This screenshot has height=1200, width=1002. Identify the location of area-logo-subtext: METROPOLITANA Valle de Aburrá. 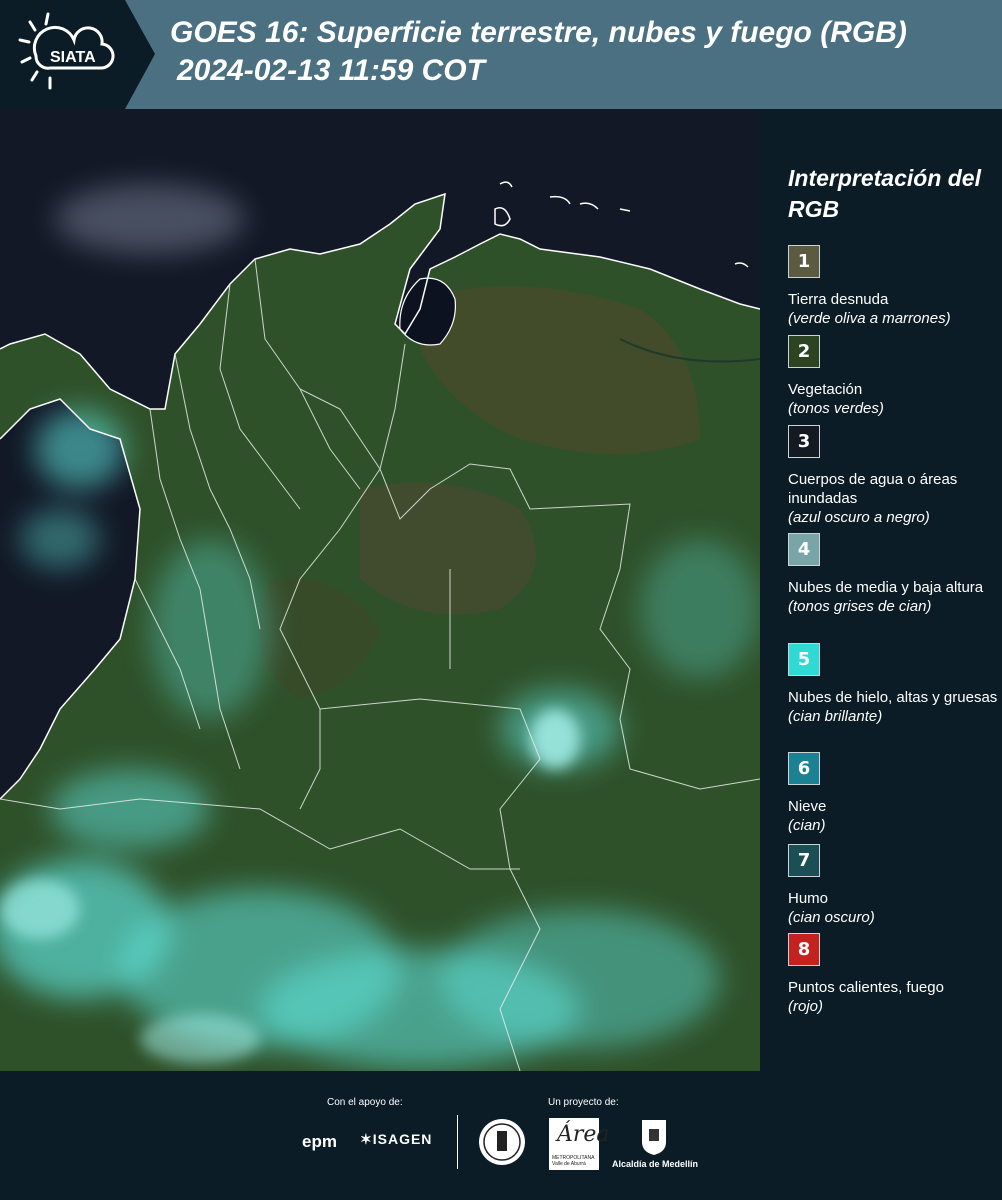
(573, 1161).